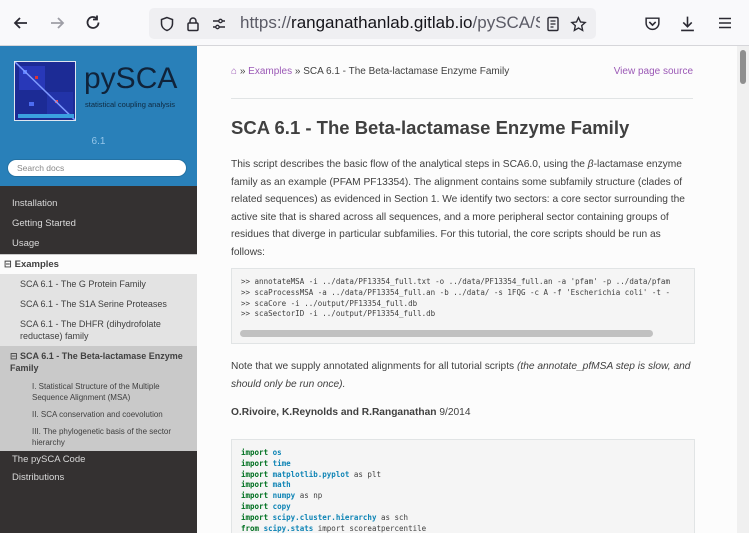 Image resolution: width=749 pixels, height=533 pixels. What do you see at coordinates (467, 475) in the screenshot?
I see `code-line: import matplotlib.pyplot as plt` at bounding box center [467, 475].